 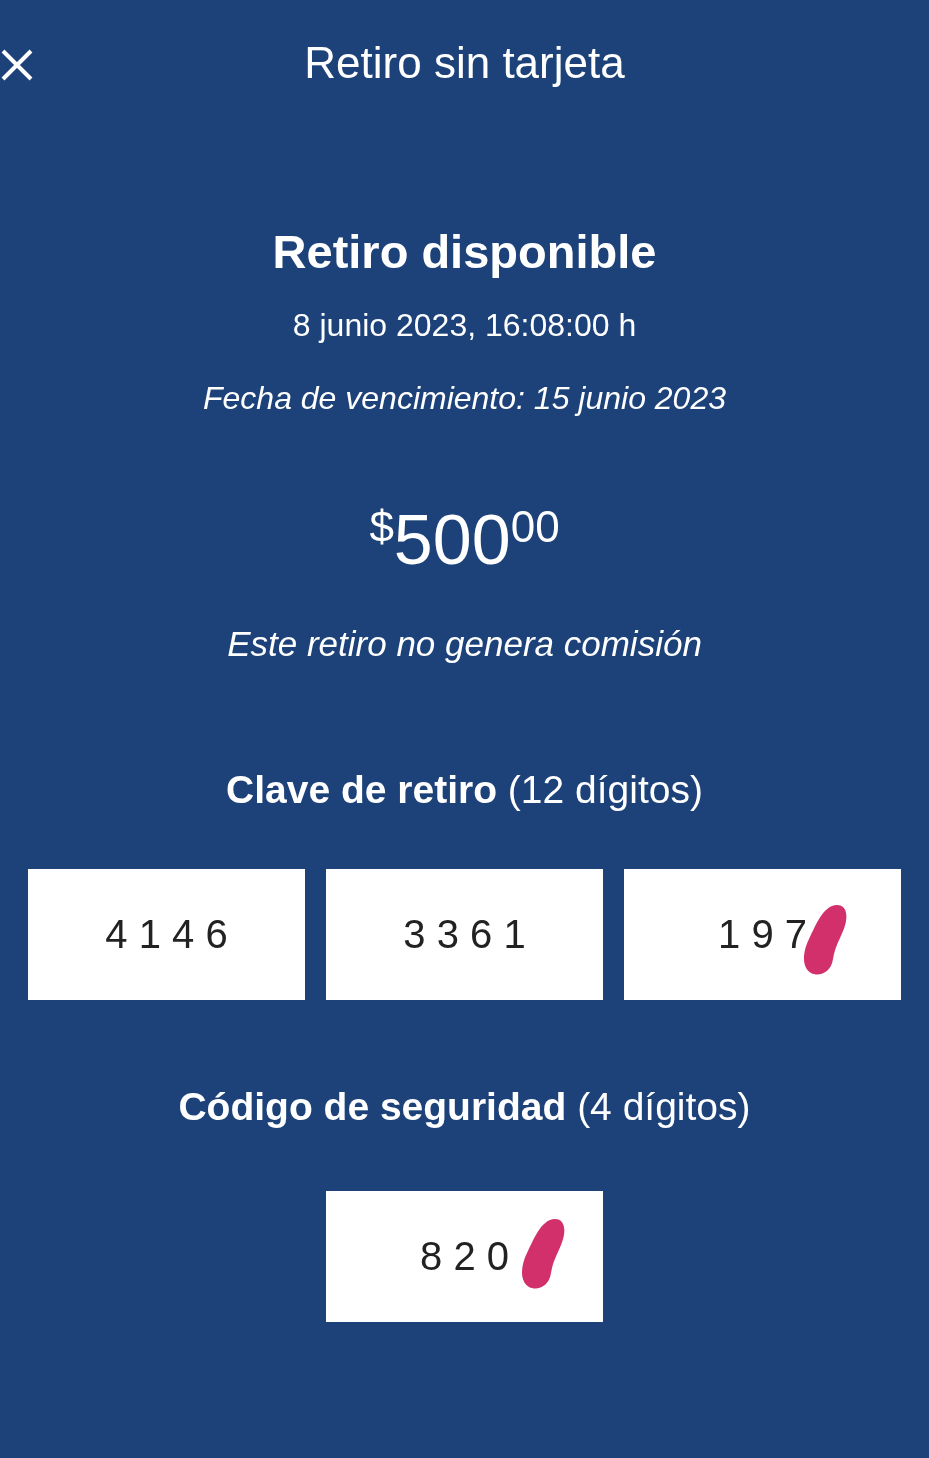 I want to click on code-label: Clave de retiro (12 dígitos), so click(x=464, y=790).